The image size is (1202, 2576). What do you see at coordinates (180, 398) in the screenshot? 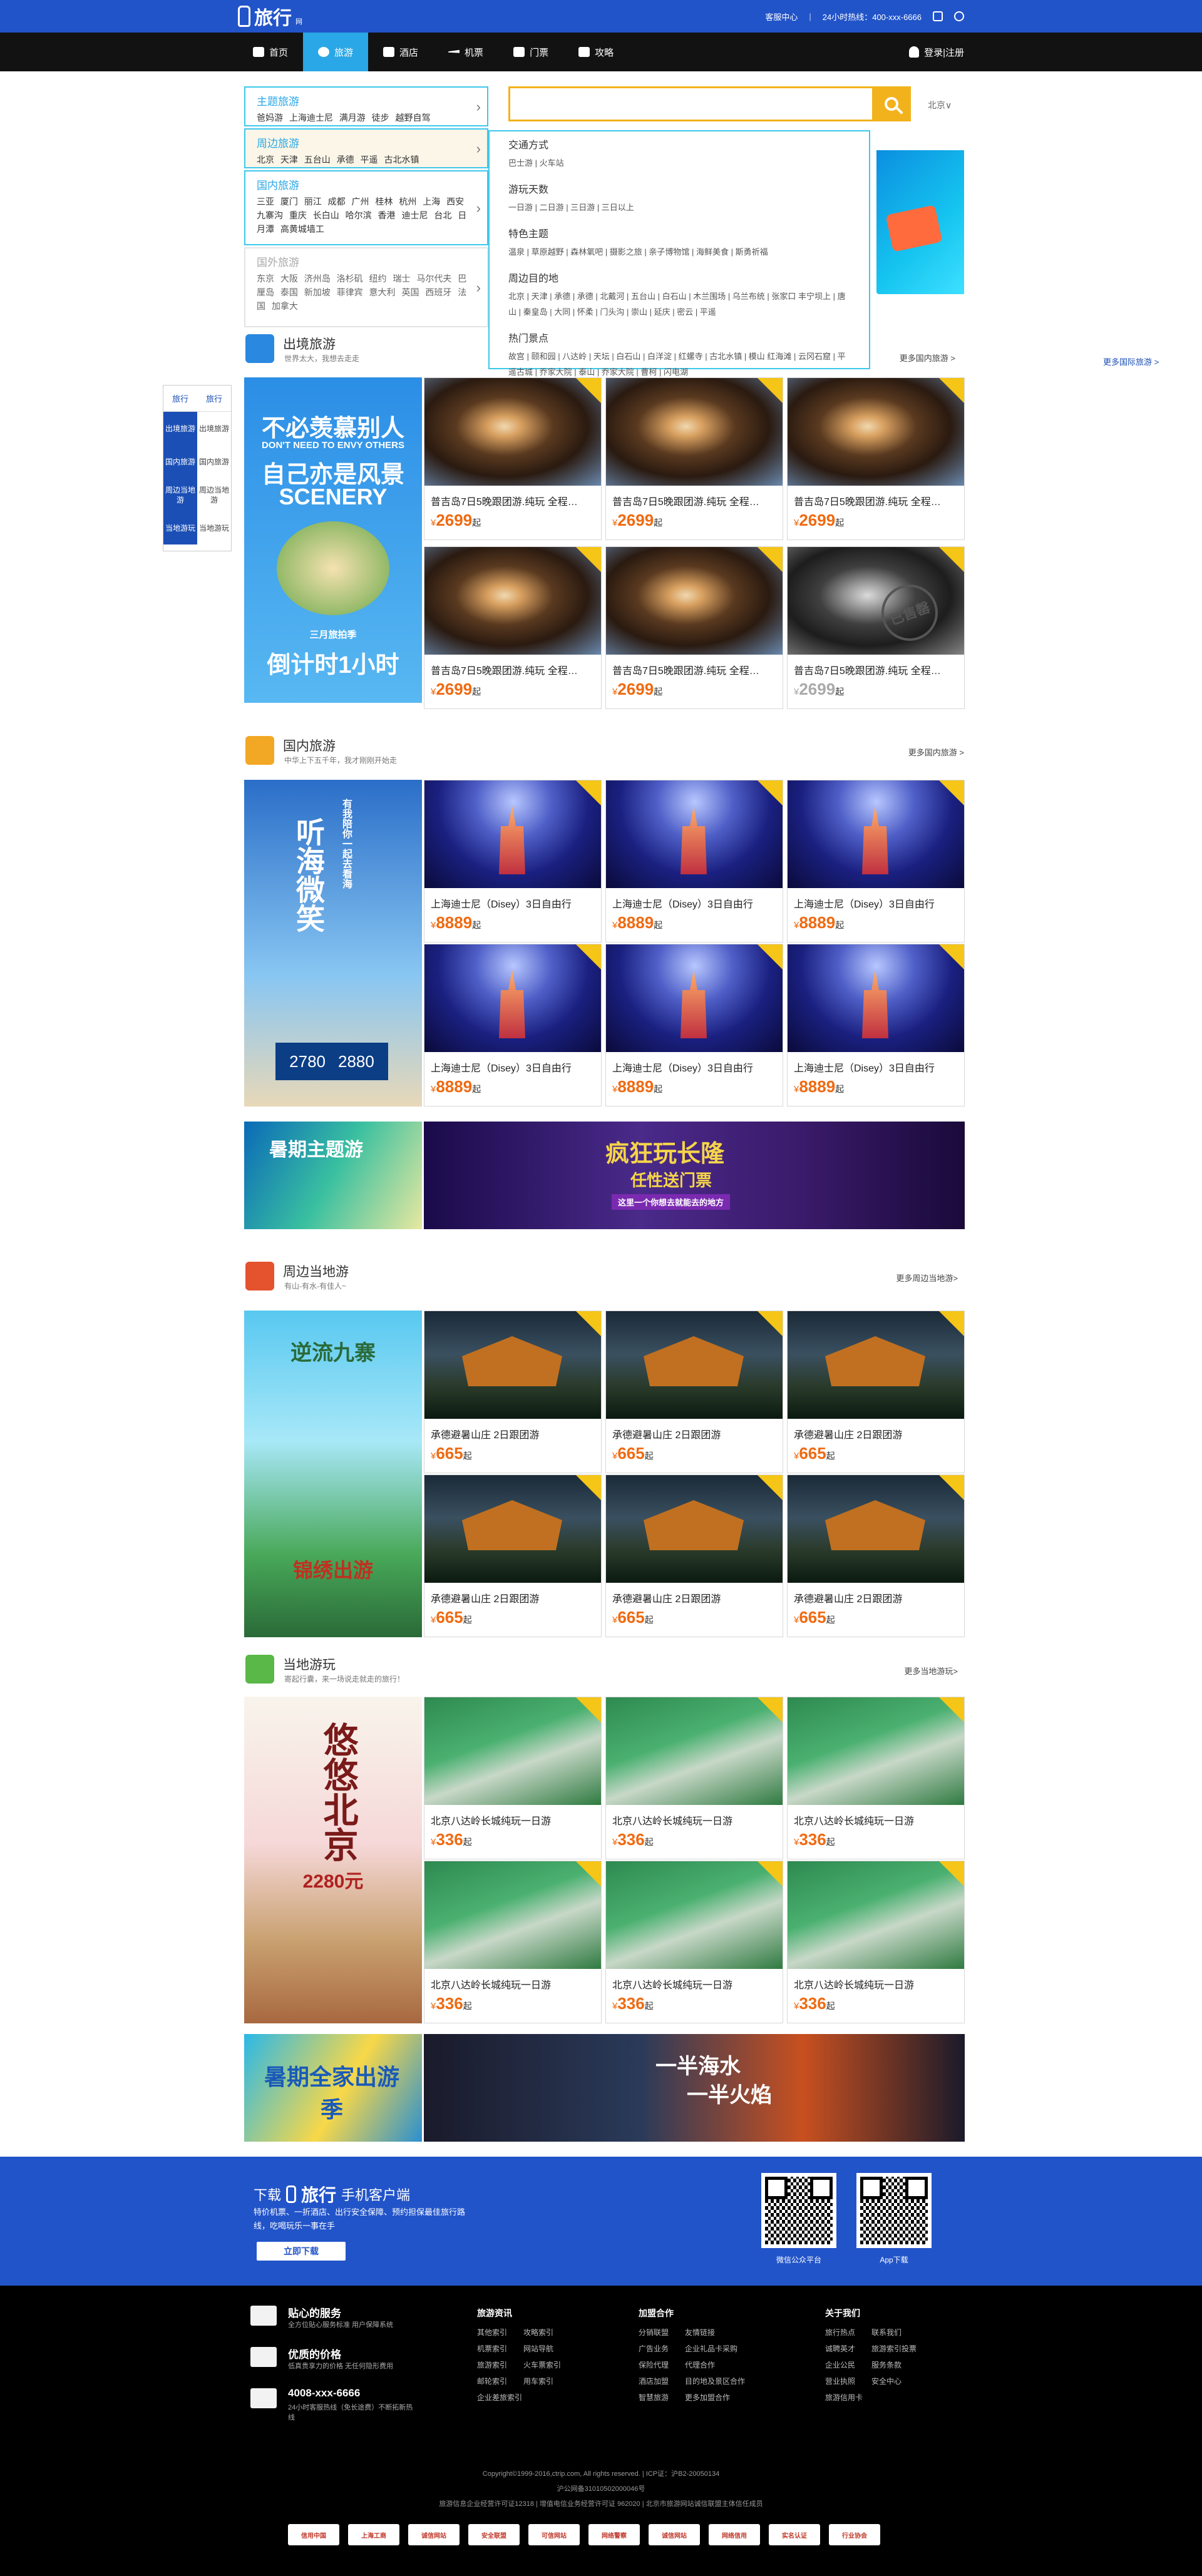
I see `sidetab-head-label: 旅行` at bounding box center [180, 398].